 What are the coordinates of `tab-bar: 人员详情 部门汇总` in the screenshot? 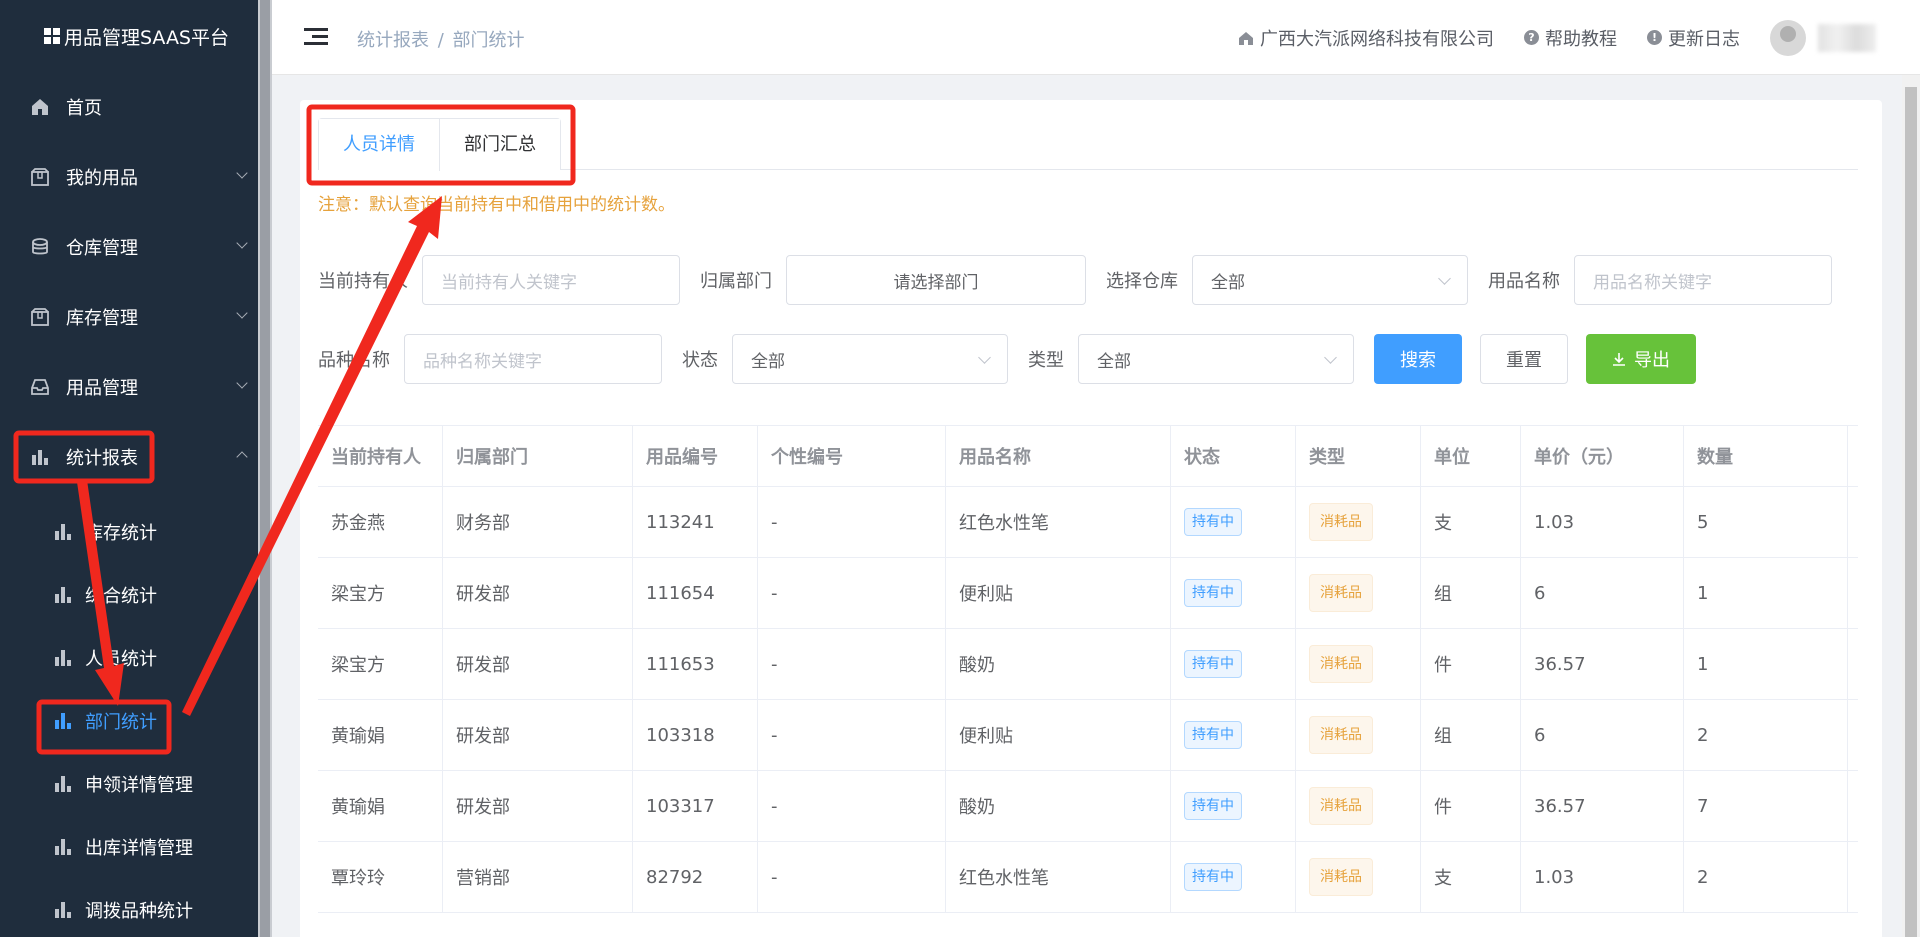 It's located at (1088, 144).